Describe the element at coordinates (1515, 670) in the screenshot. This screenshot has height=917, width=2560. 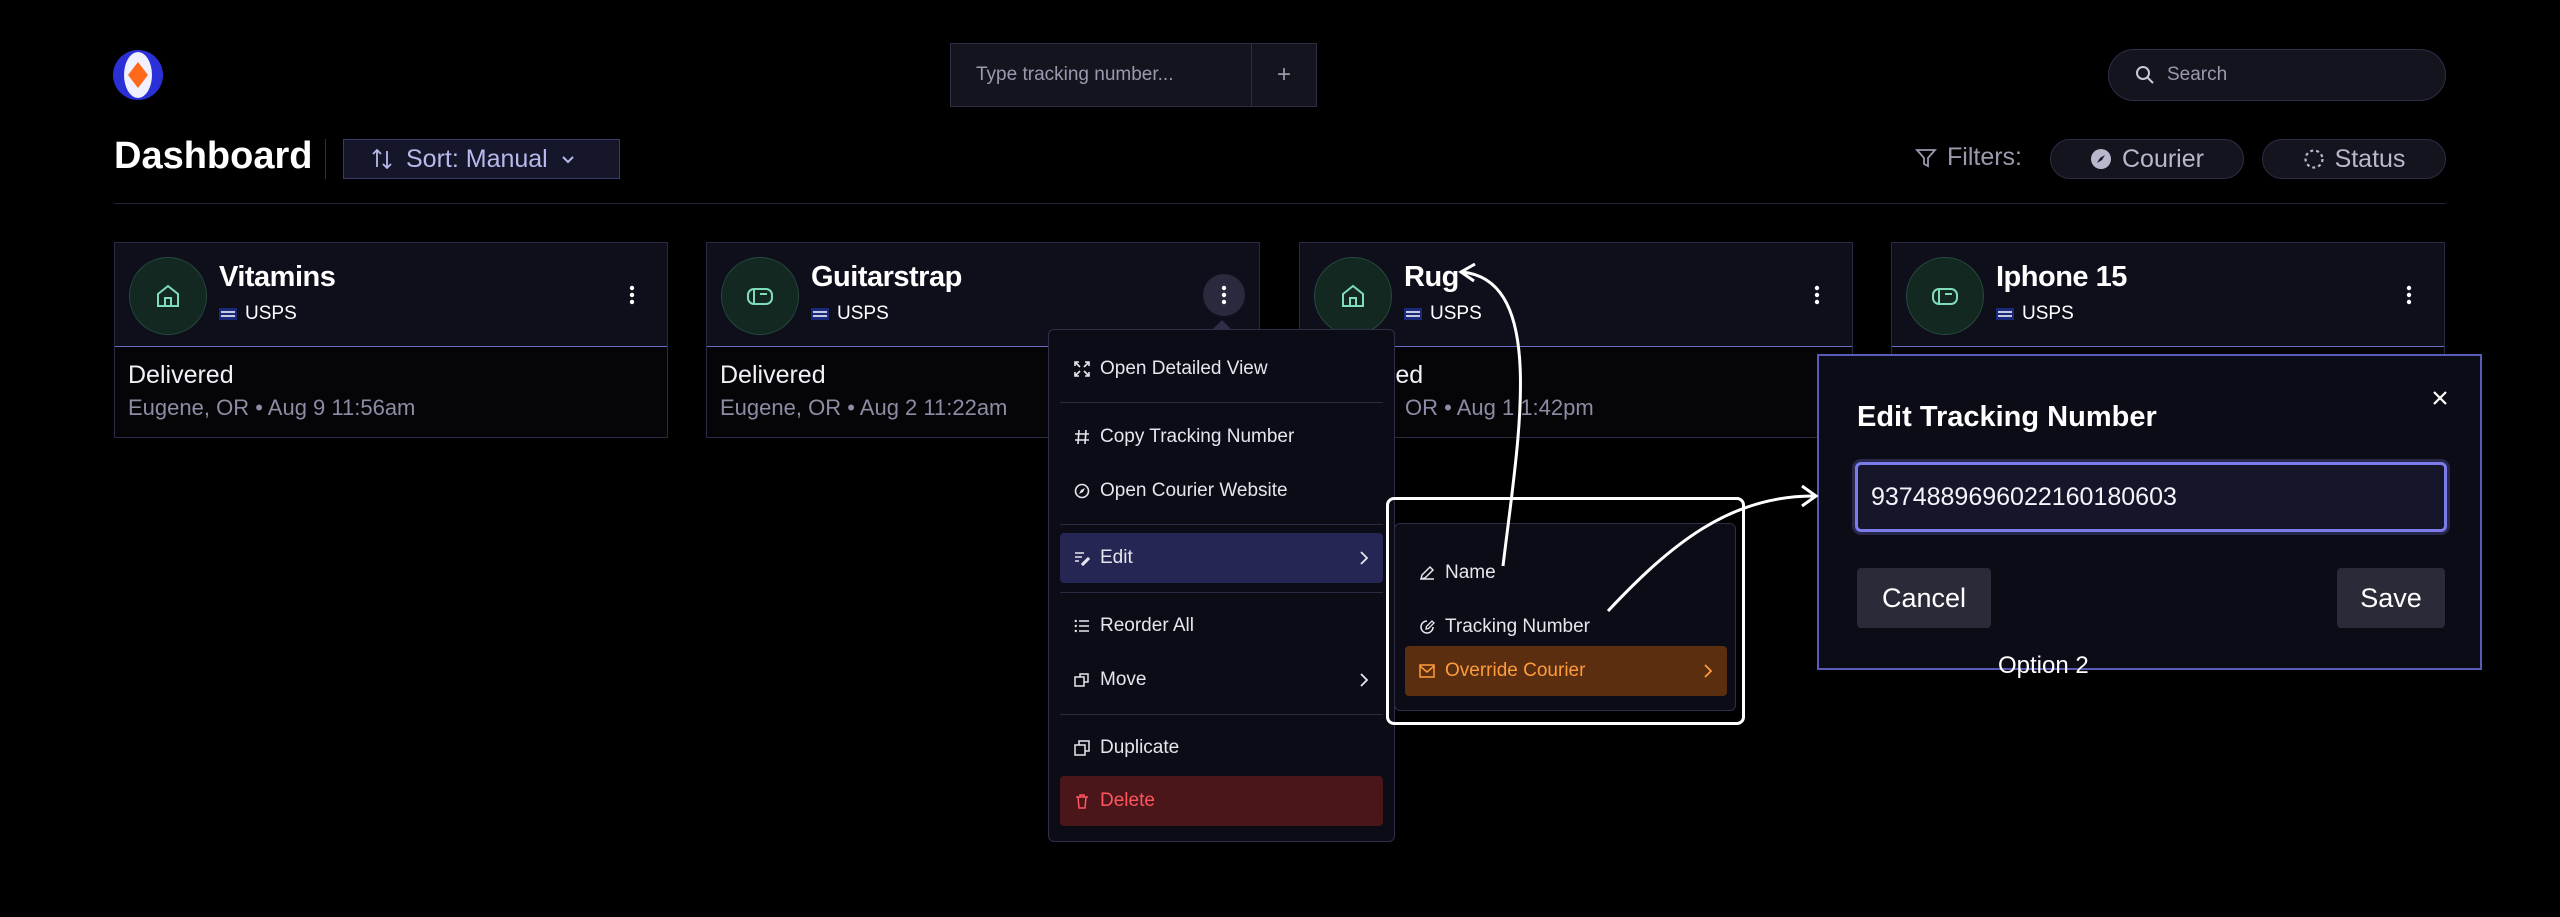
I see `submenu-item-label: Override Courier` at that location.